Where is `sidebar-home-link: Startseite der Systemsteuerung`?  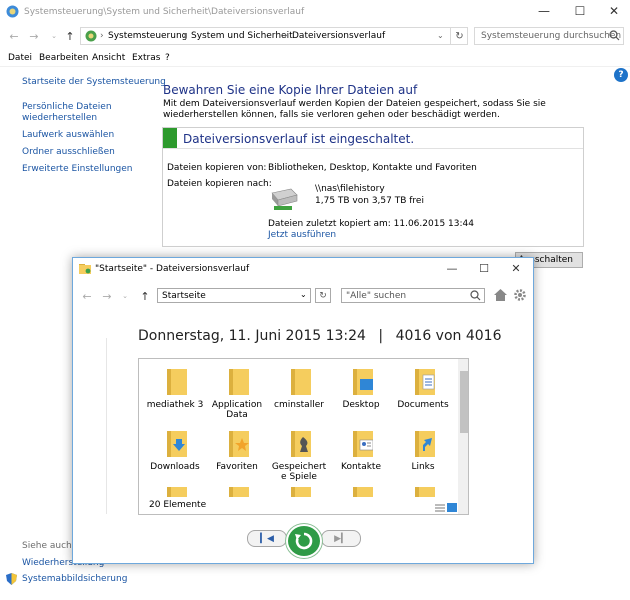
sidebar-home-link: Startseite der Systemsteuerung is located at coordinates (94, 82).